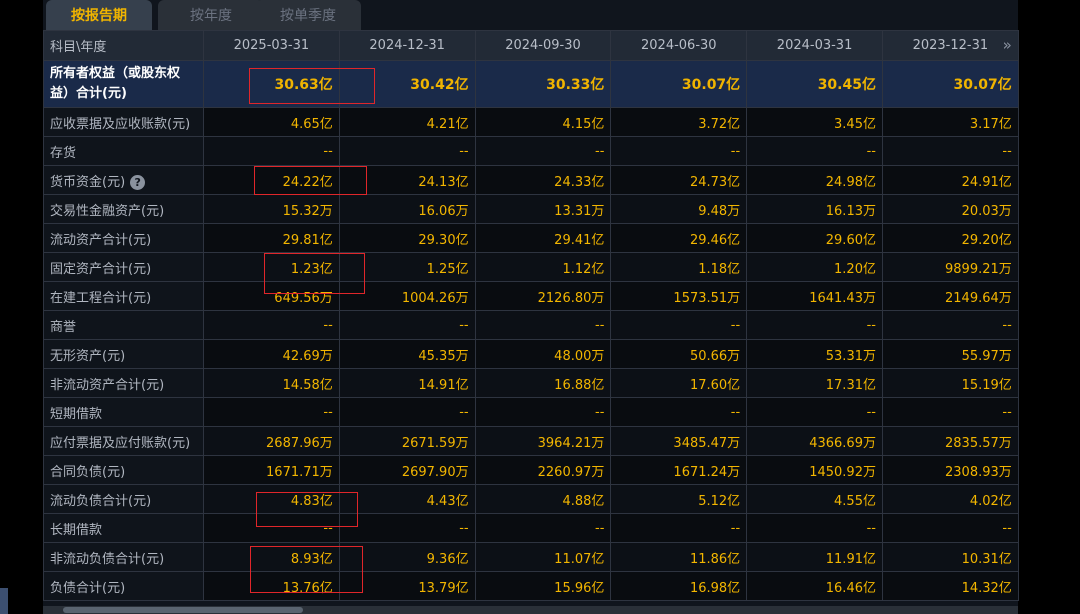 The width and height of the screenshot is (1080, 614). I want to click on row-label-text: 所有者权益（或股东权益）合计(元), so click(115, 83).